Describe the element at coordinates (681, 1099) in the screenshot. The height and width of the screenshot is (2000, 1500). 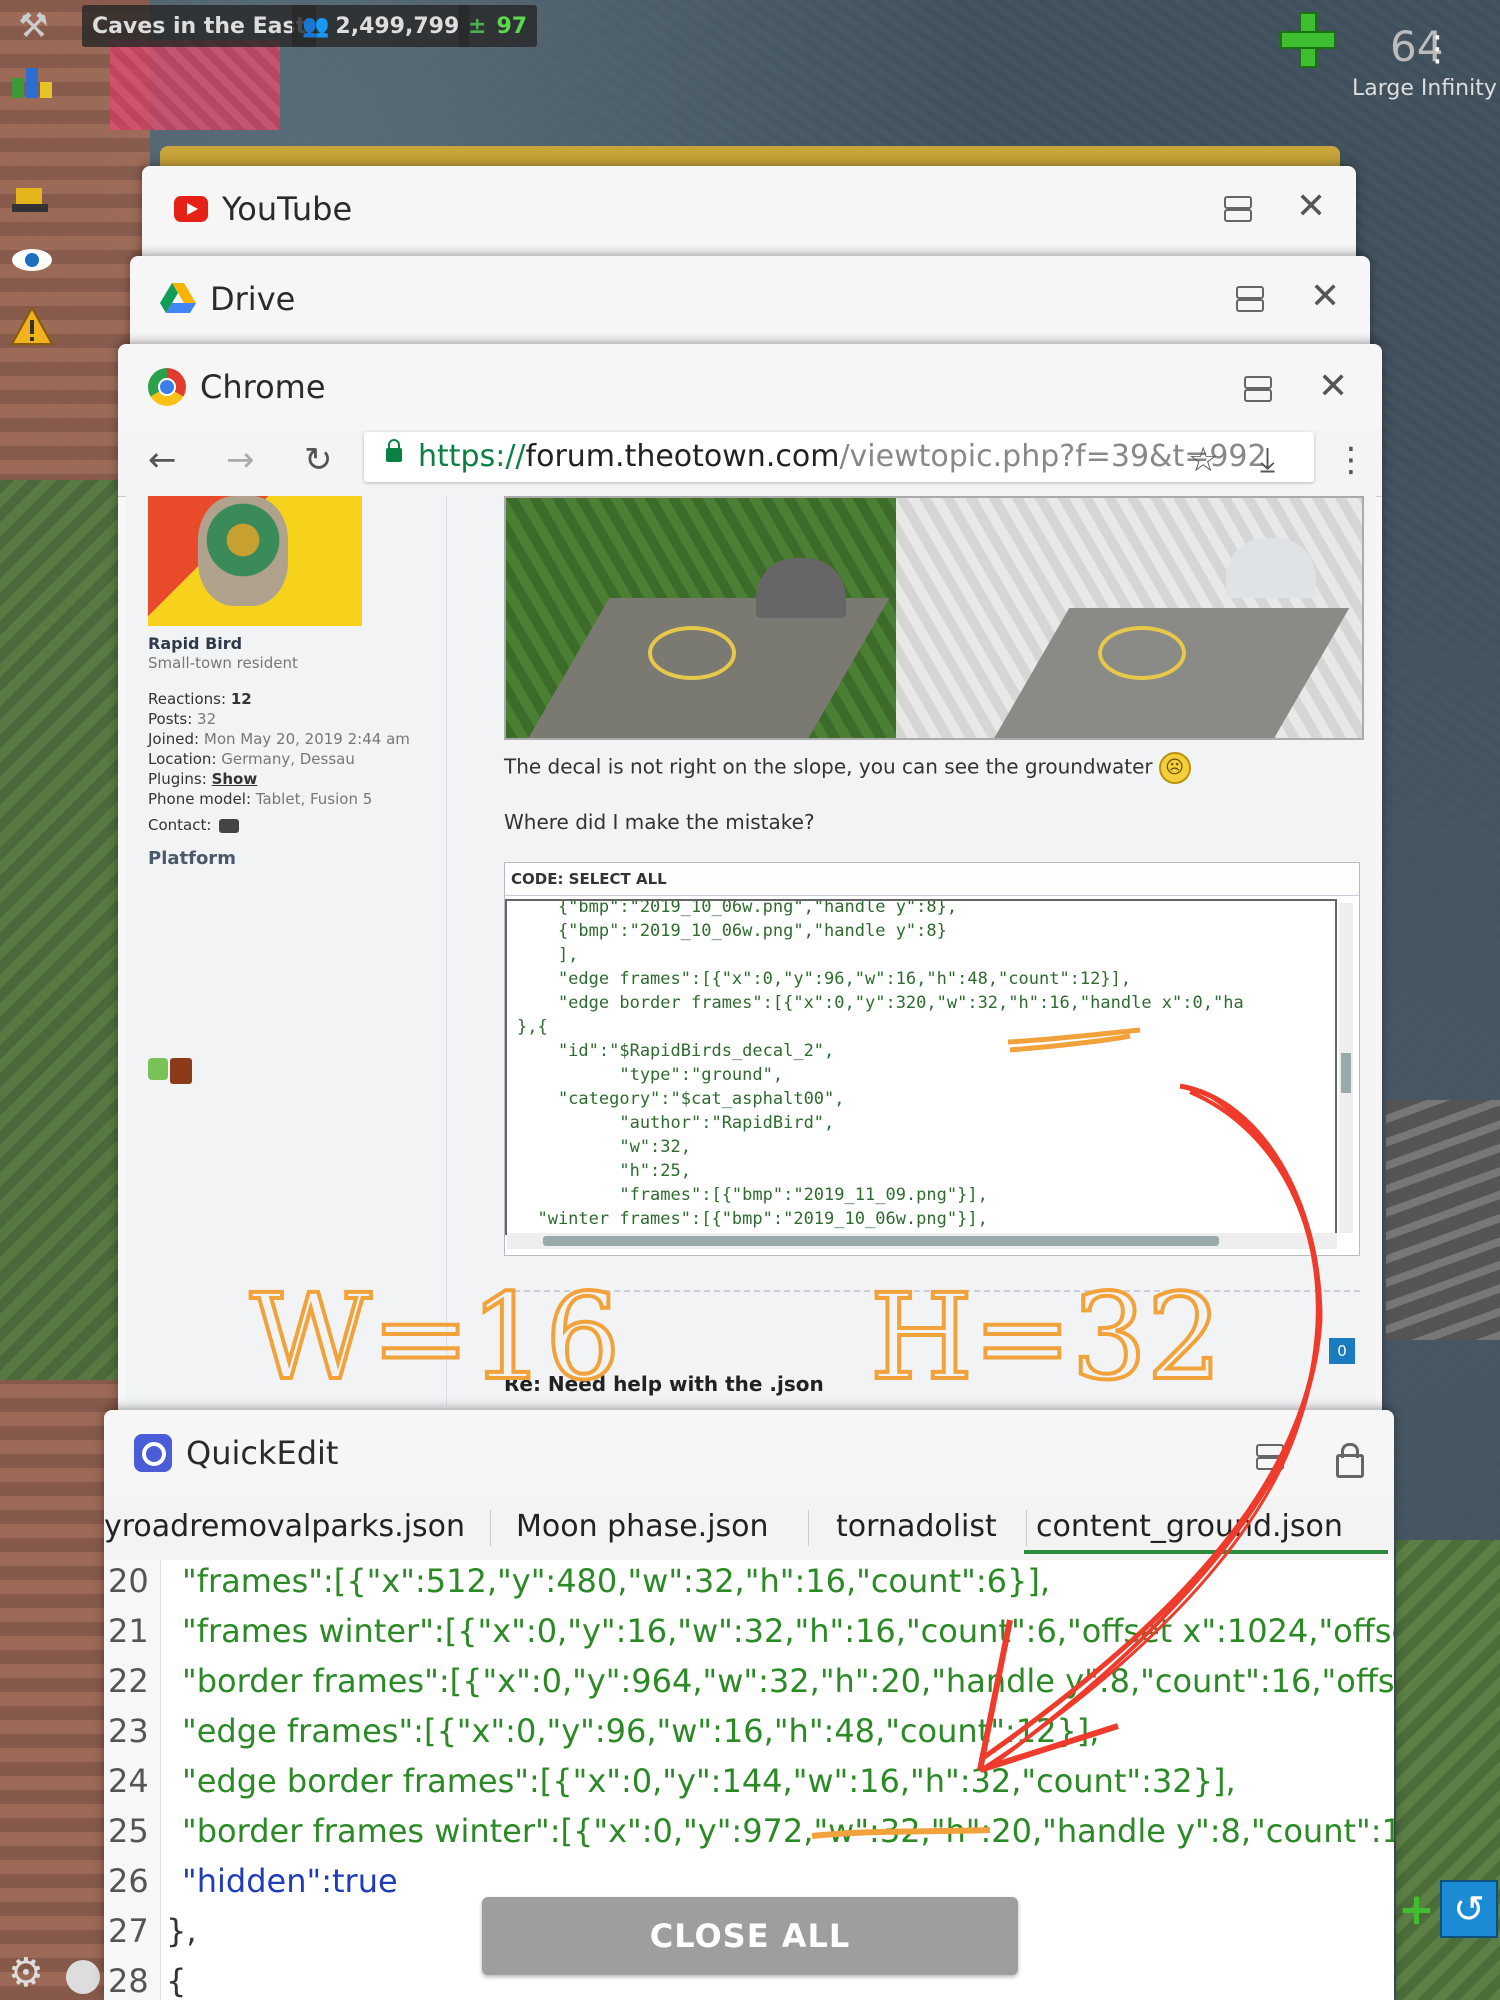
I see `code-line: "category":"$cat_asphalt00",` at that location.